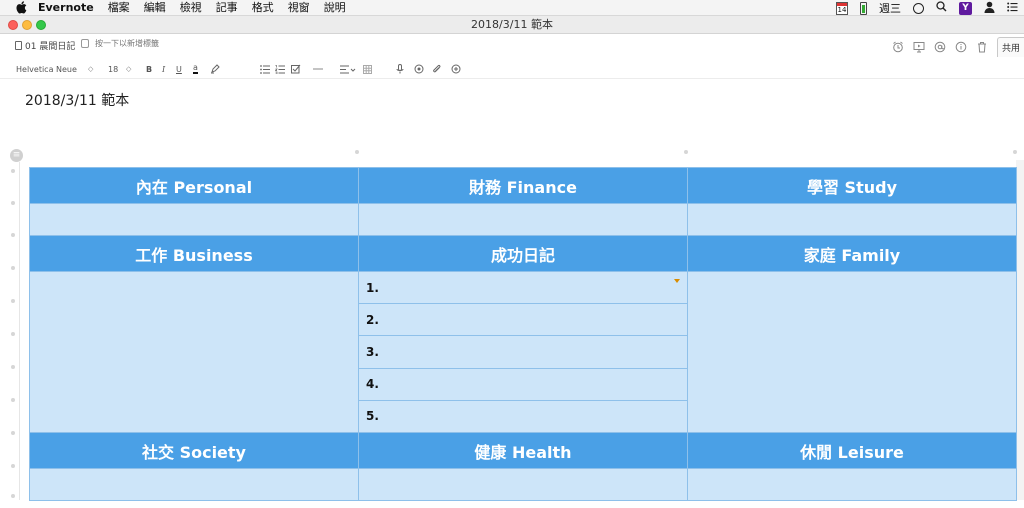  I want to click on success-item-2: 2., so click(523, 320).